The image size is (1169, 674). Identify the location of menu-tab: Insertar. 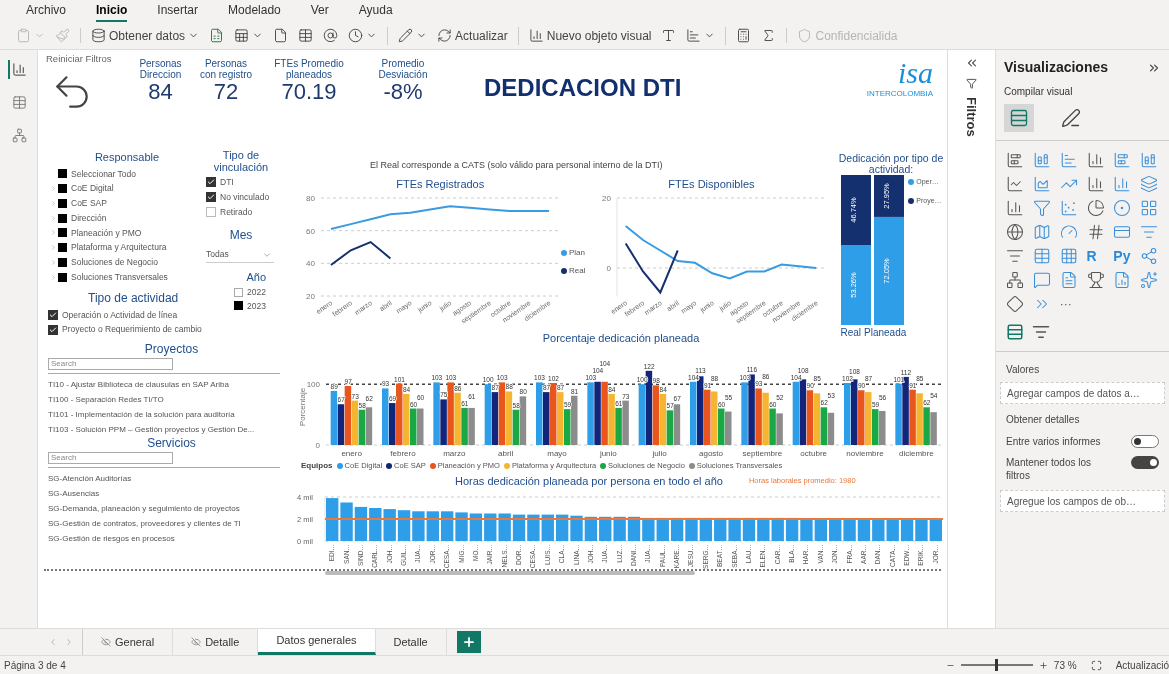
(178, 11).